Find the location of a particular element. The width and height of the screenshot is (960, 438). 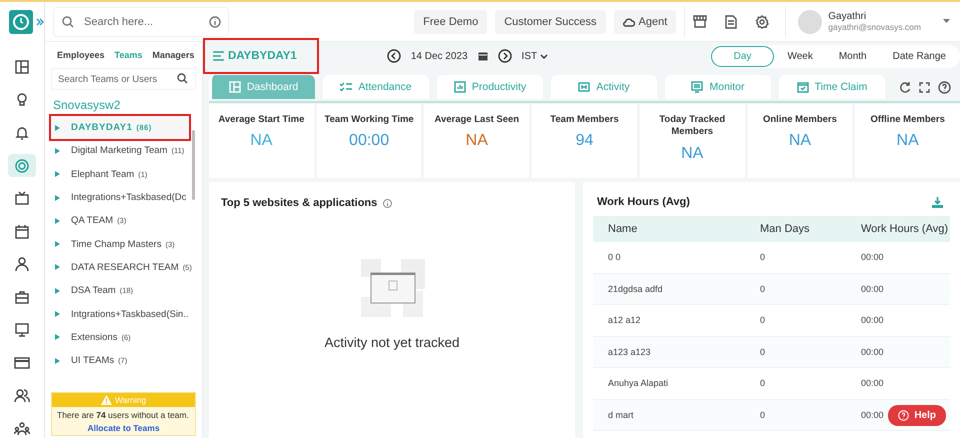

document-icon is located at coordinates (731, 21).